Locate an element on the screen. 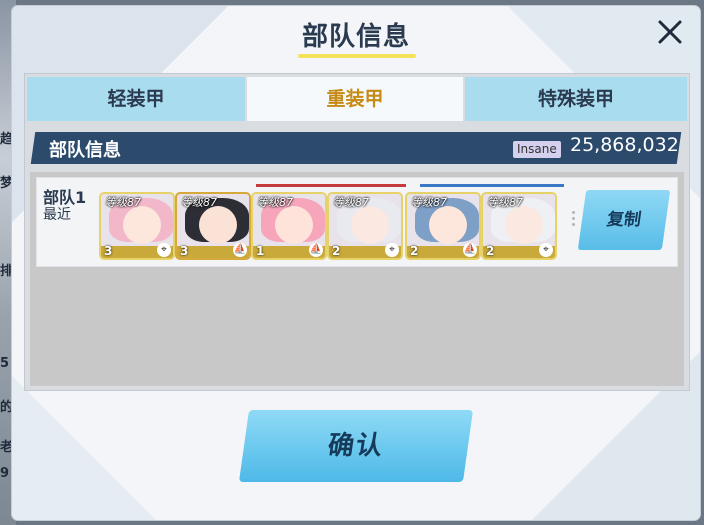 This screenshot has height=525, width=704. team-sub-label: 最近 is located at coordinates (57, 215).